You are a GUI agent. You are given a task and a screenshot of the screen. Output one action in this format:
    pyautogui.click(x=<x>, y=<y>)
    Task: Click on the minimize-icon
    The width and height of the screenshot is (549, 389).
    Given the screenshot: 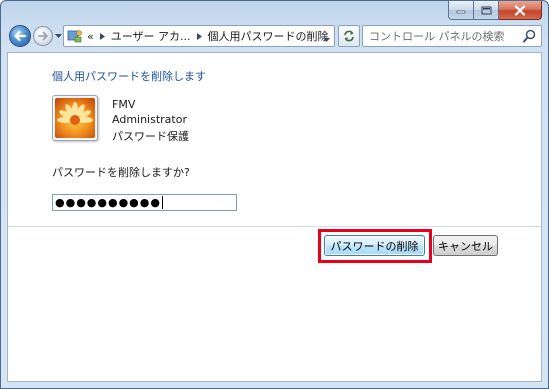 What is the action you would take?
    pyautogui.click(x=461, y=12)
    